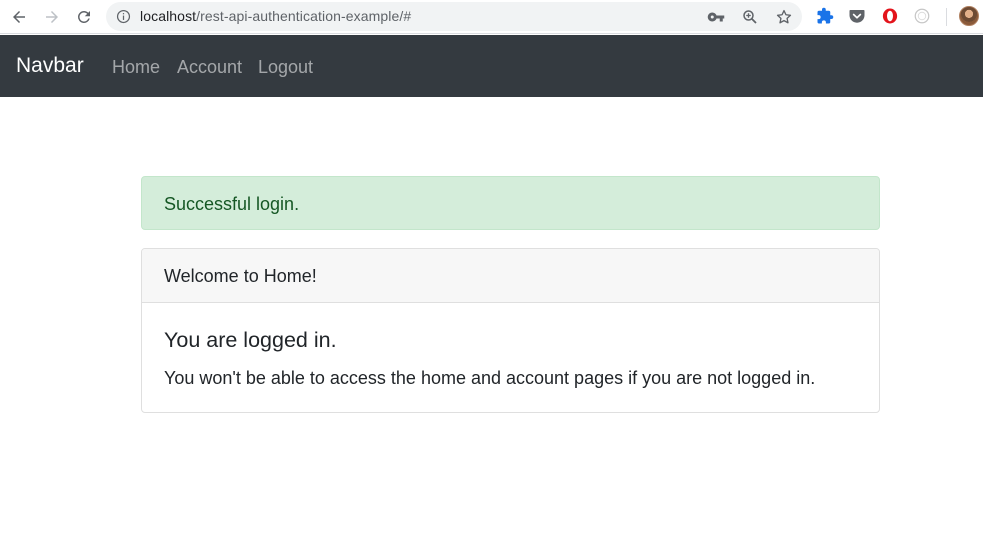 The image size is (983, 534). Describe the element at coordinates (285, 67) in the screenshot. I see `nav-link-logout: Logout` at that location.